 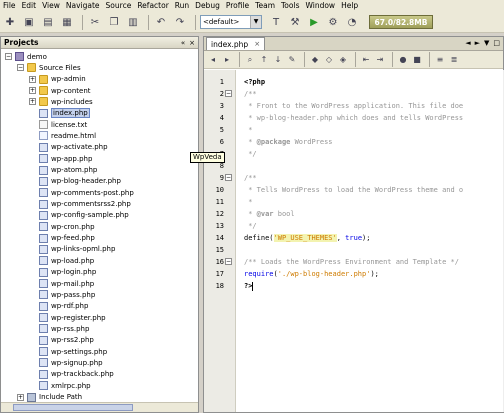 I want to click on tree-item: − Source Files, so click(x=49, y=67).